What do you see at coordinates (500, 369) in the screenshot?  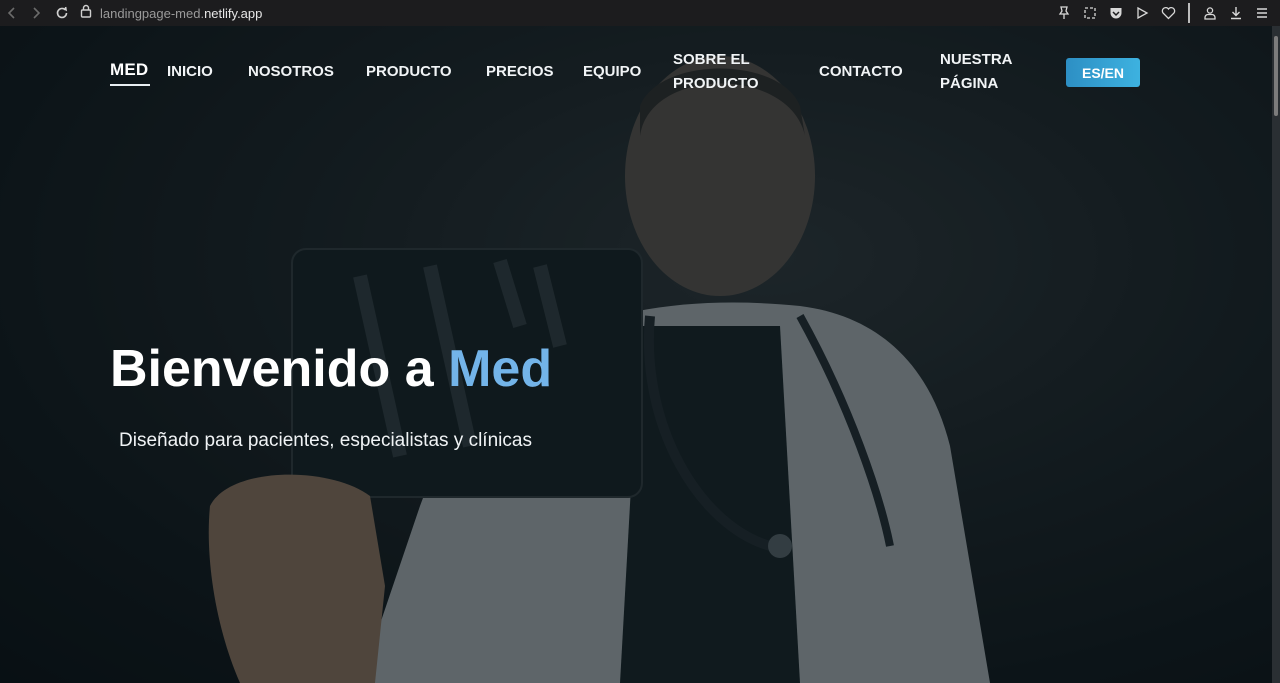 I see `hero-title-accent: Med` at bounding box center [500, 369].